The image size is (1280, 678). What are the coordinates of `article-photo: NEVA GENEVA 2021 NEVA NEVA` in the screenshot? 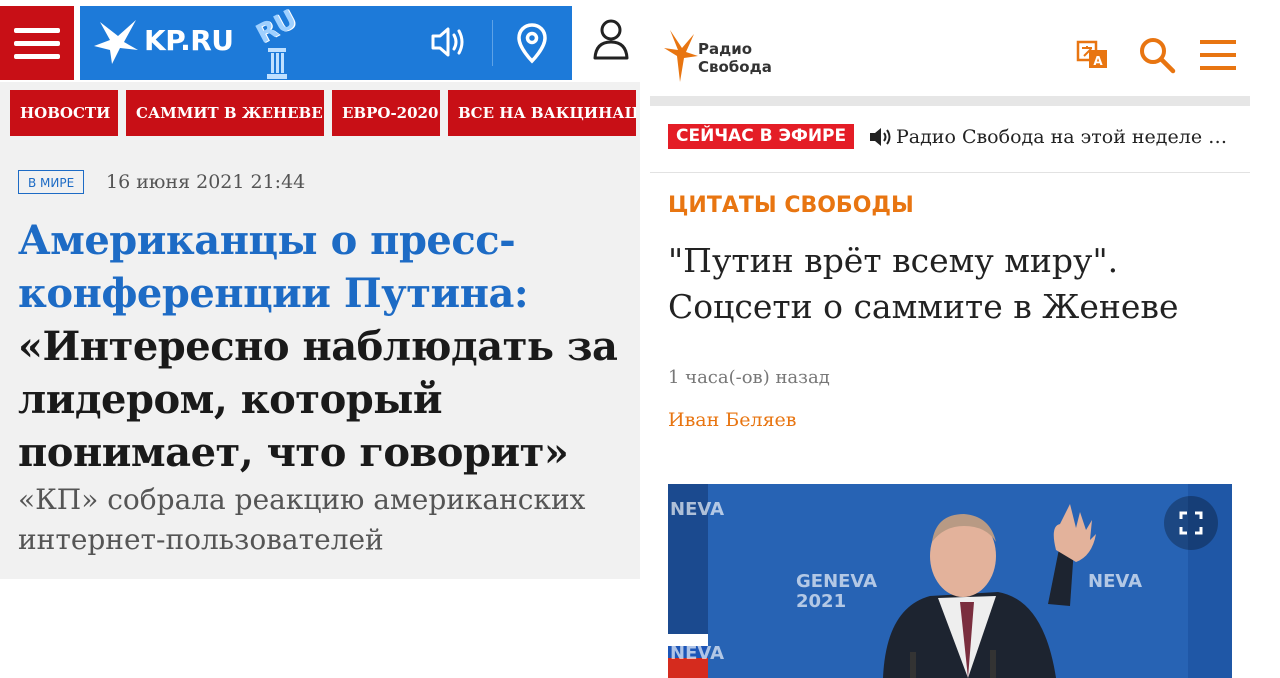 It's located at (950, 581).